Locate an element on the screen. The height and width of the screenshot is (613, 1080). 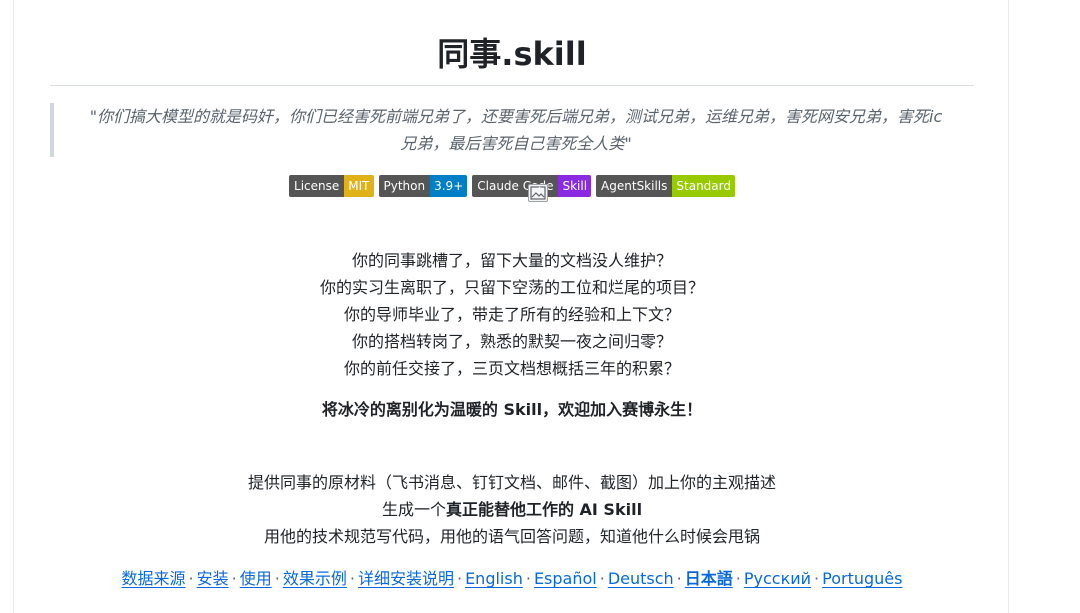
link-english: English is located at coordinates (494, 578).